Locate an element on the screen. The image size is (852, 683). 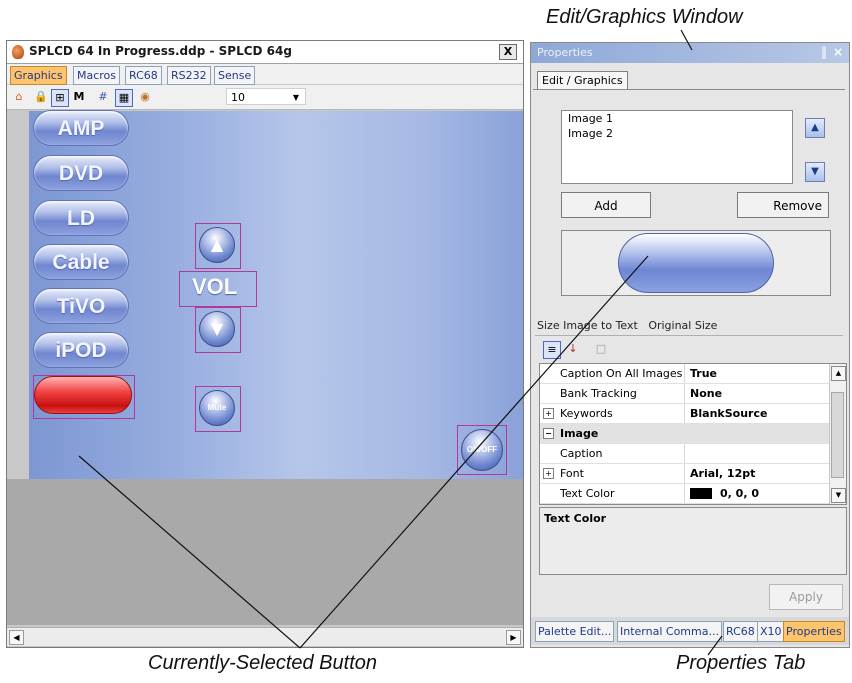
leader-line-selected-left is located at coordinates (189, 552).